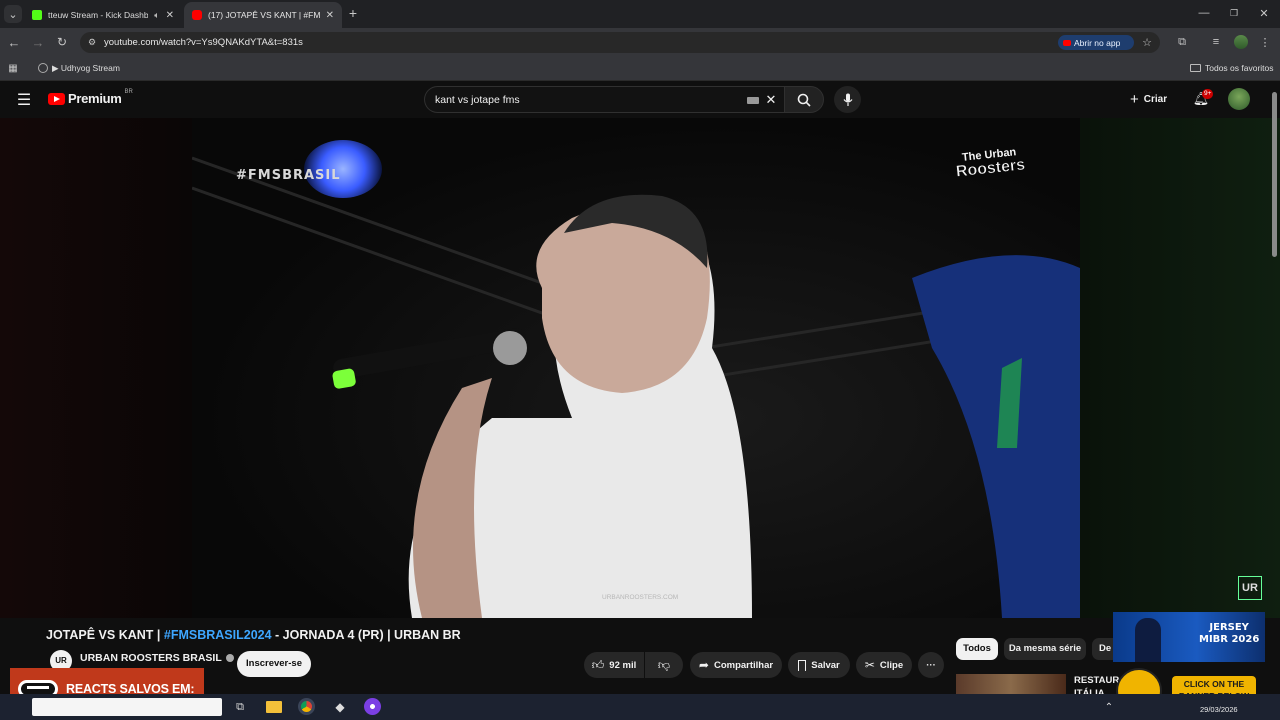 The height and width of the screenshot is (720, 1280). What do you see at coordinates (229, 658) in the screenshot?
I see `verified-icon` at bounding box center [229, 658].